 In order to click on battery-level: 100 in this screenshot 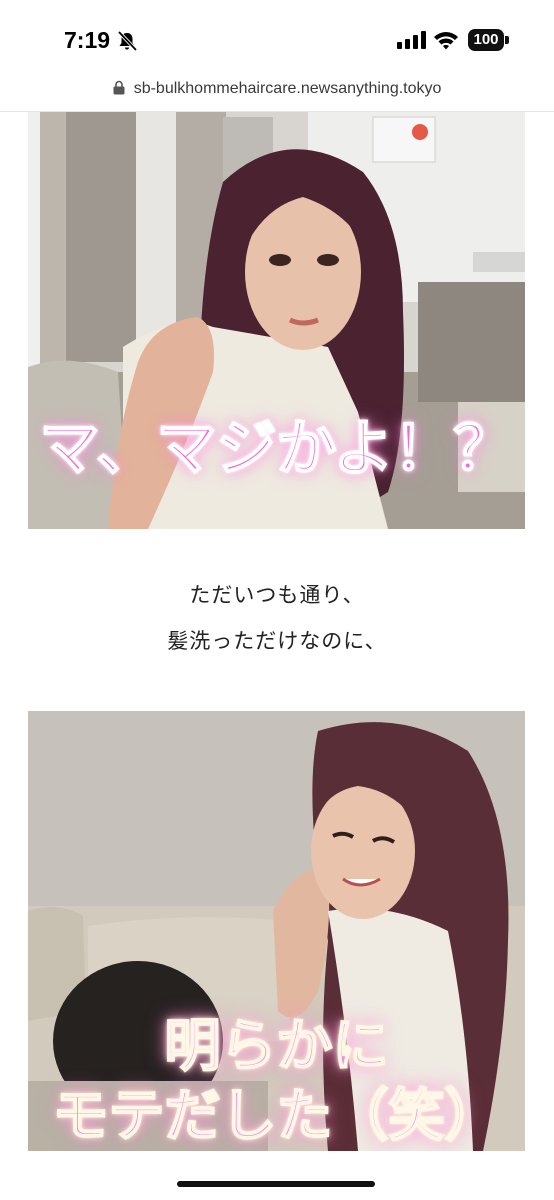, I will do `click(486, 40)`.